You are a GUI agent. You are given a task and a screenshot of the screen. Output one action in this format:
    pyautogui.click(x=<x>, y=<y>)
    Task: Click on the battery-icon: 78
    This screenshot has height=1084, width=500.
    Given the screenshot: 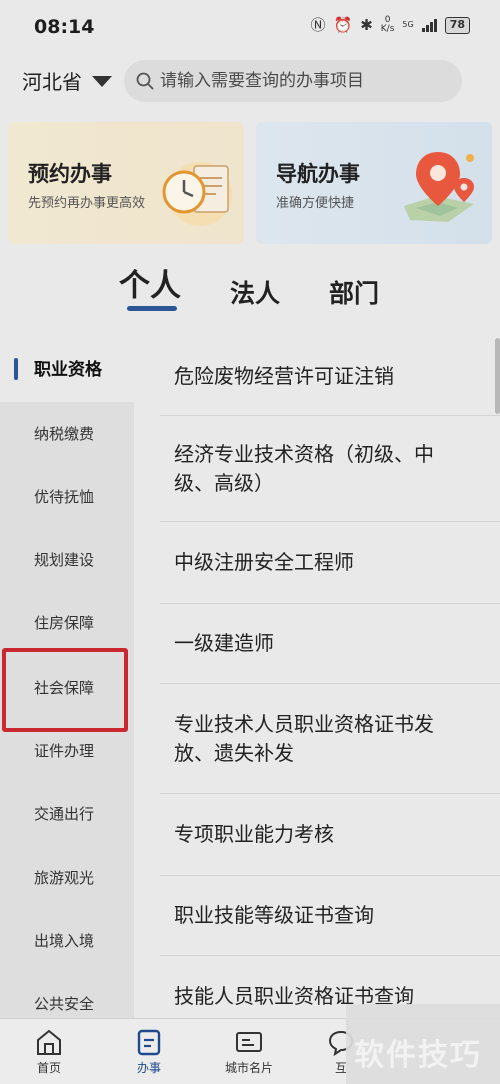 What is the action you would take?
    pyautogui.click(x=457, y=25)
    